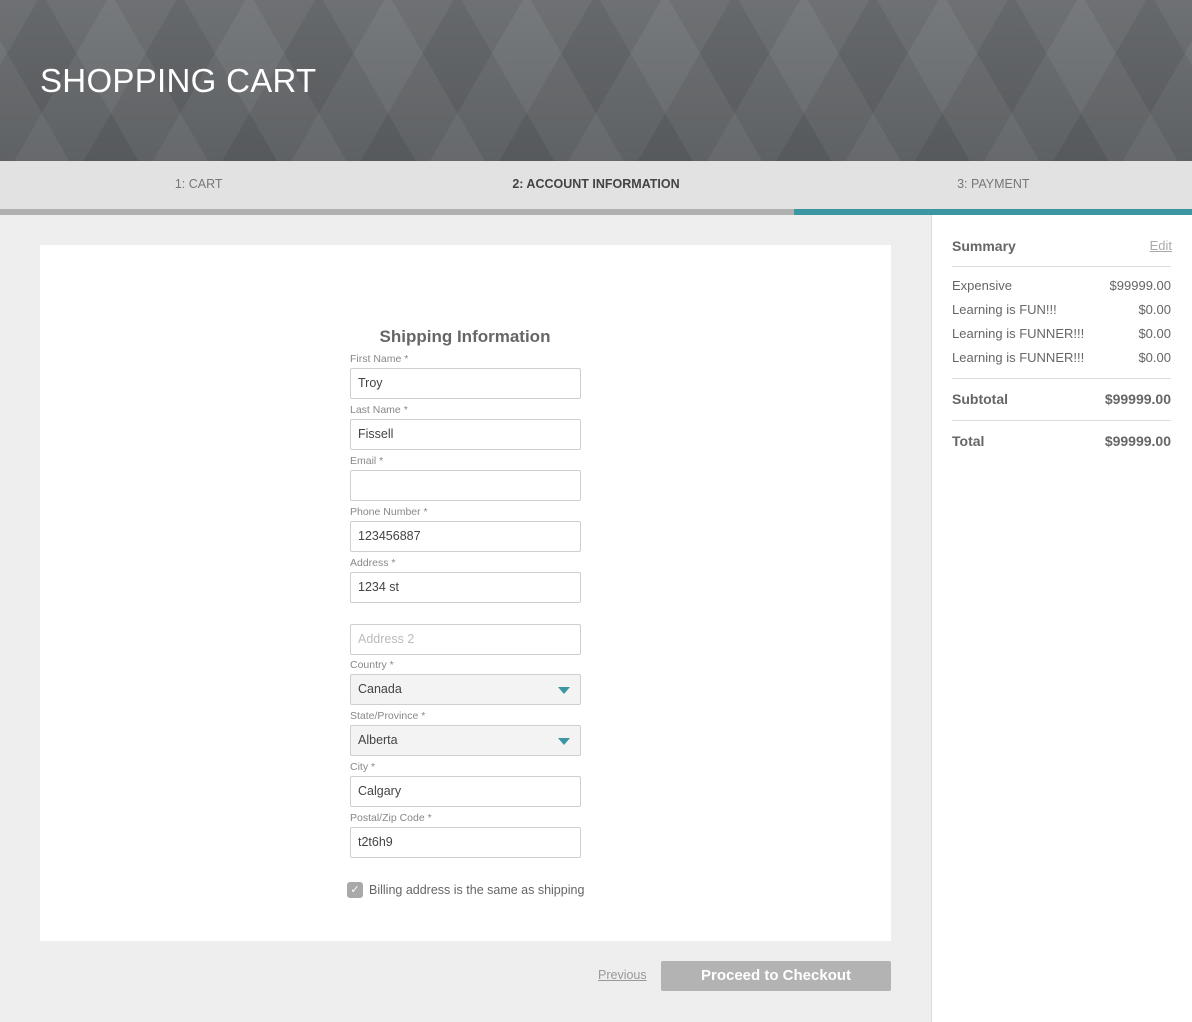 Image resolution: width=1192 pixels, height=1022 pixels. I want to click on step-payment: 3: PAYMENT, so click(993, 185).